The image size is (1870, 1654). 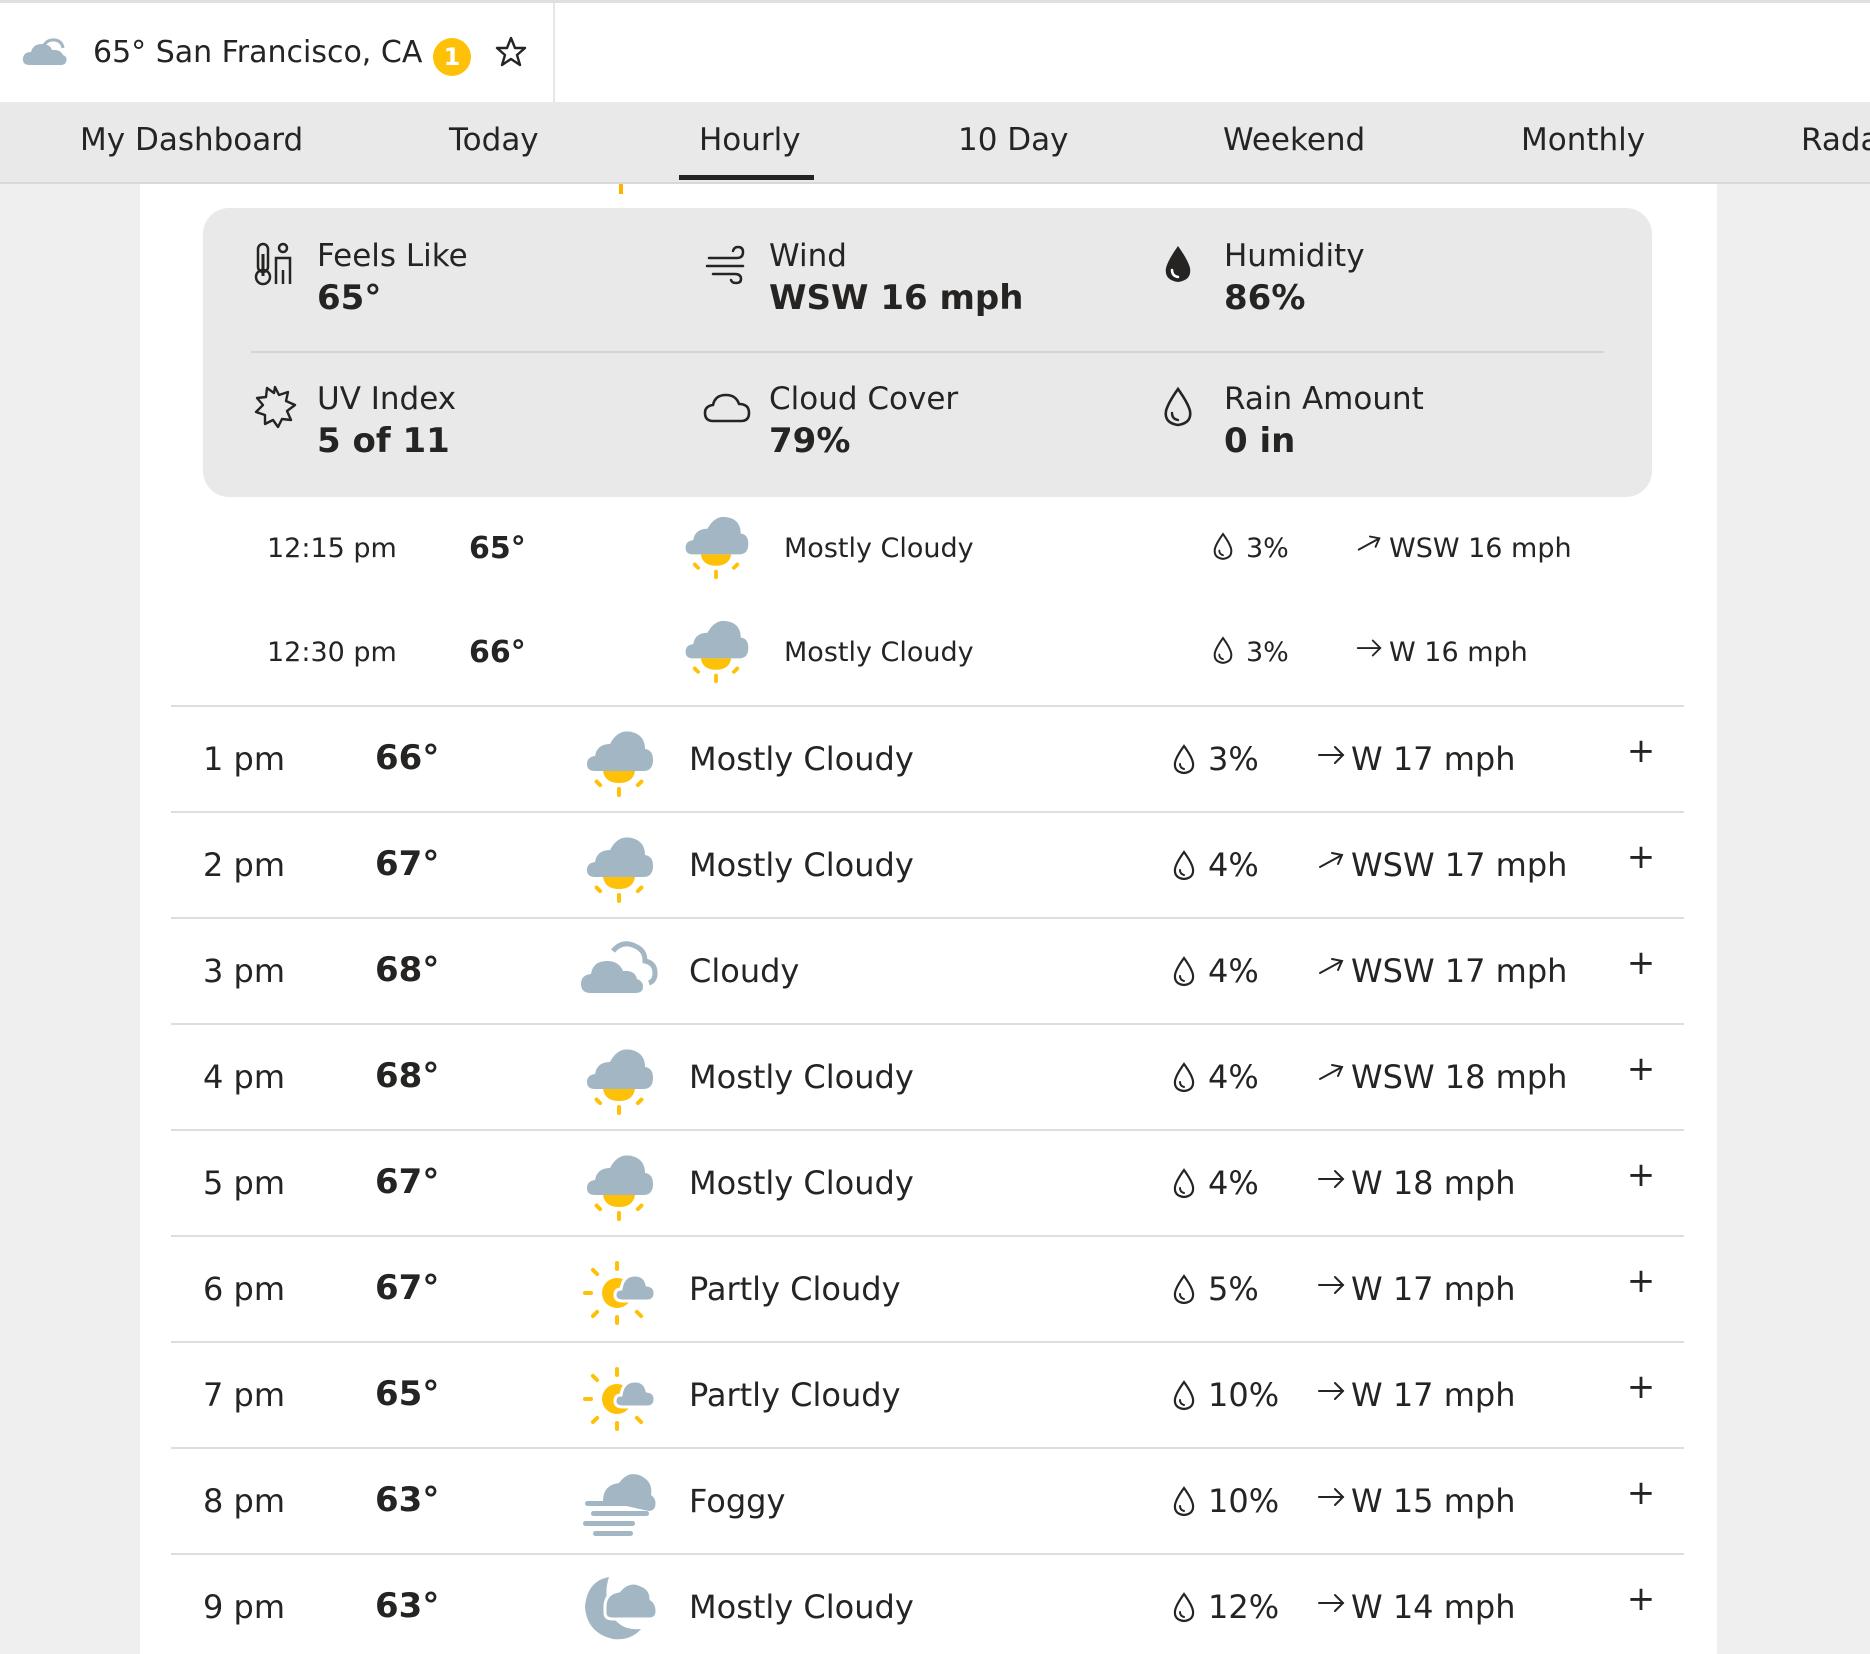 What do you see at coordinates (407, 758) in the screenshot?
I see `row-temp: 66°` at bounding box center [407, 758].